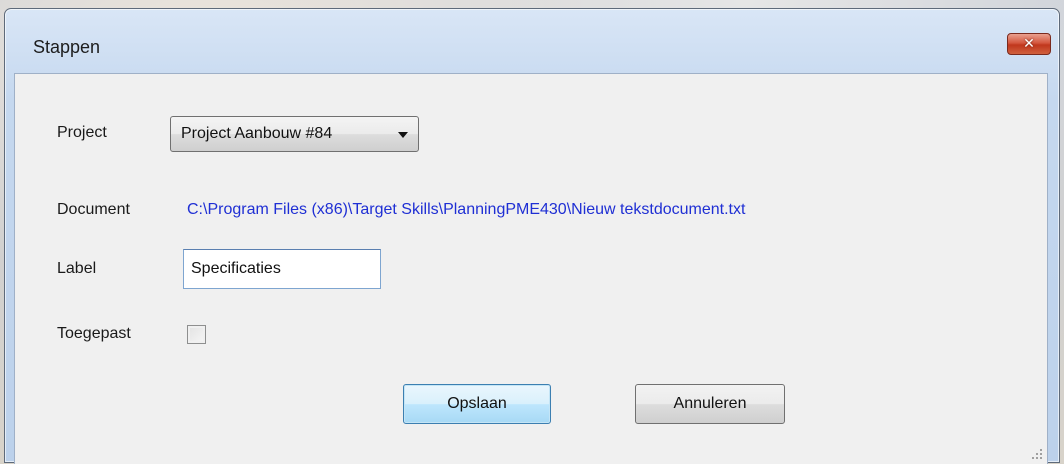 The image size is (1064, 464). What do you see at coordinates (82, 132) in the screenshot?
I see `project-label: Project` at bounding box center [82, 132].